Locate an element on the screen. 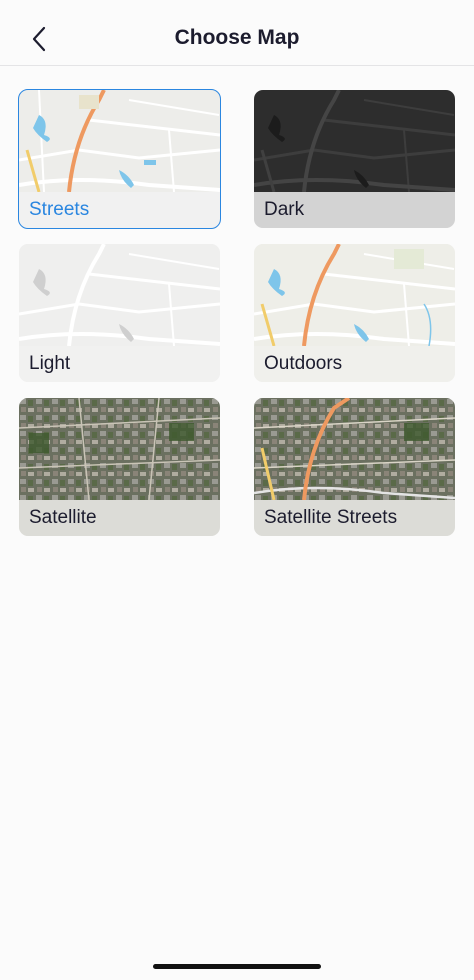 Image resolution: width=474 pixels, height=980 pixels. dark-map-thumbnail is located at coordinates (354, 141).